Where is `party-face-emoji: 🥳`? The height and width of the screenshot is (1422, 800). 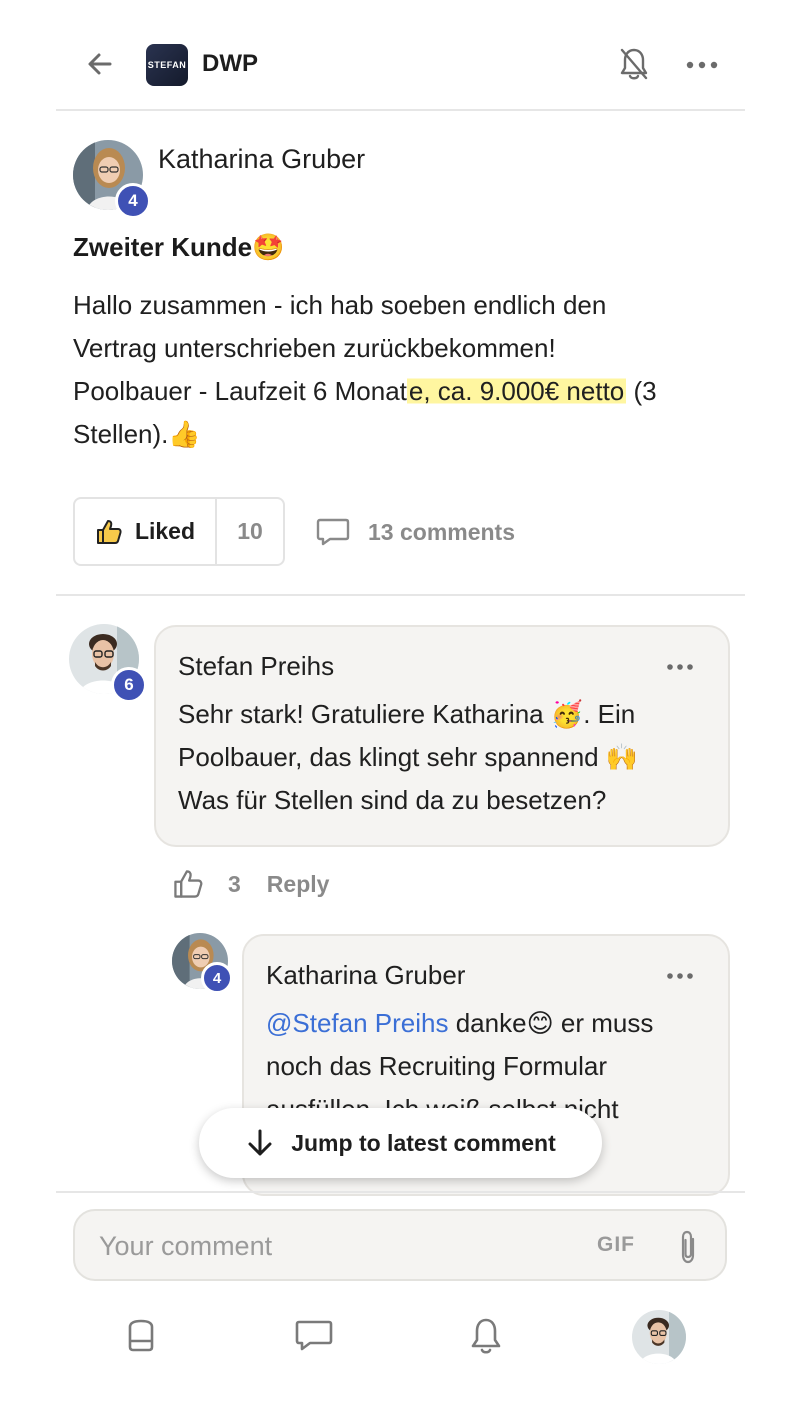
party-face-emoji: 🥳 is located at coordinates (567, 714).